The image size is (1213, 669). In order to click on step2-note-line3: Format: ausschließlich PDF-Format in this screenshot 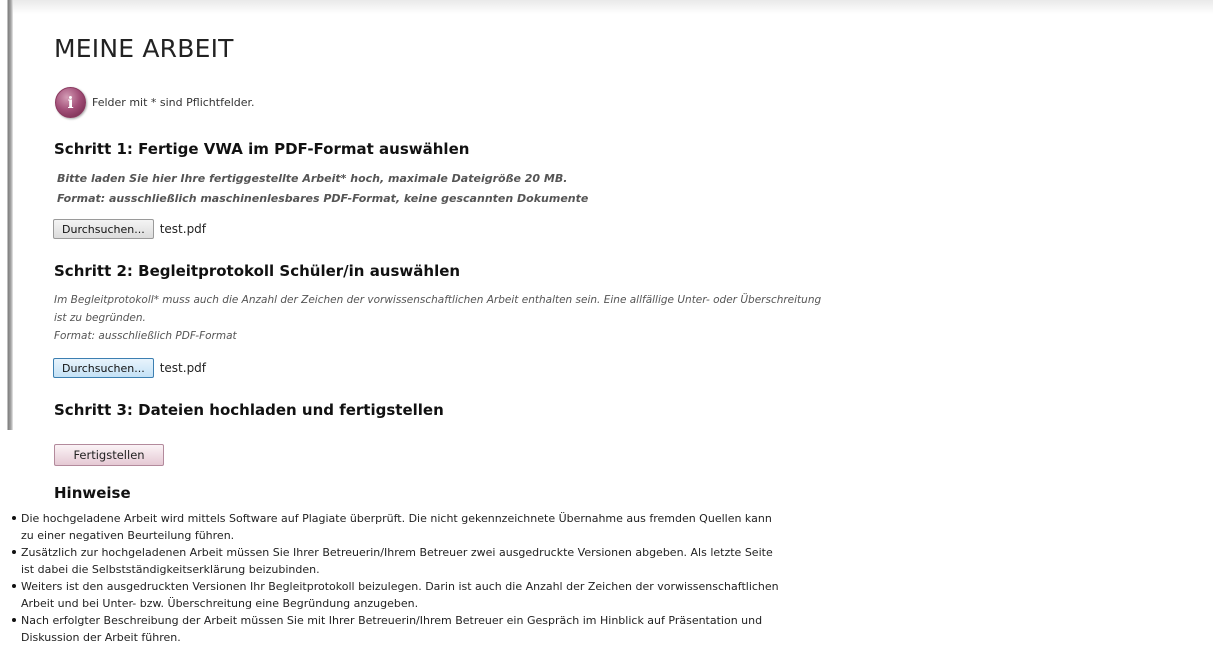, I will do `click(145, 336)`.